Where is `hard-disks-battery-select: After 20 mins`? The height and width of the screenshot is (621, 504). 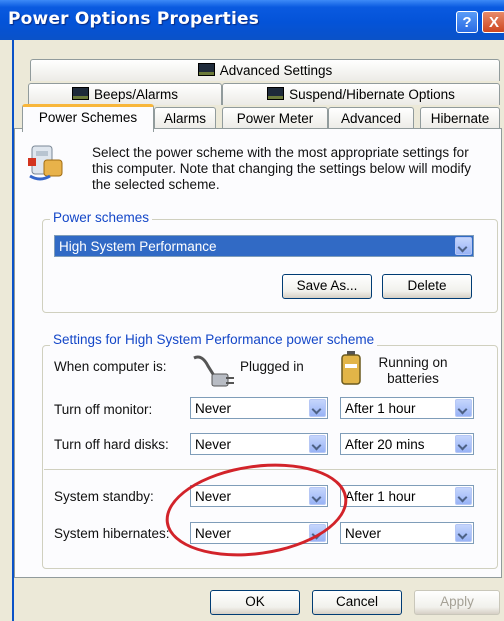 hard-disks-battery-select: After 20 mins is located at coordinates (407, 444).